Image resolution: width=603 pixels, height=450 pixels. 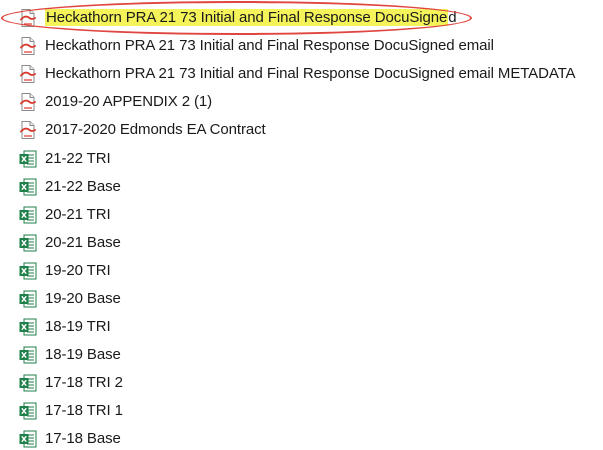 I want to click on file-name: 21-22 TRI, so click(x=78, y=158).